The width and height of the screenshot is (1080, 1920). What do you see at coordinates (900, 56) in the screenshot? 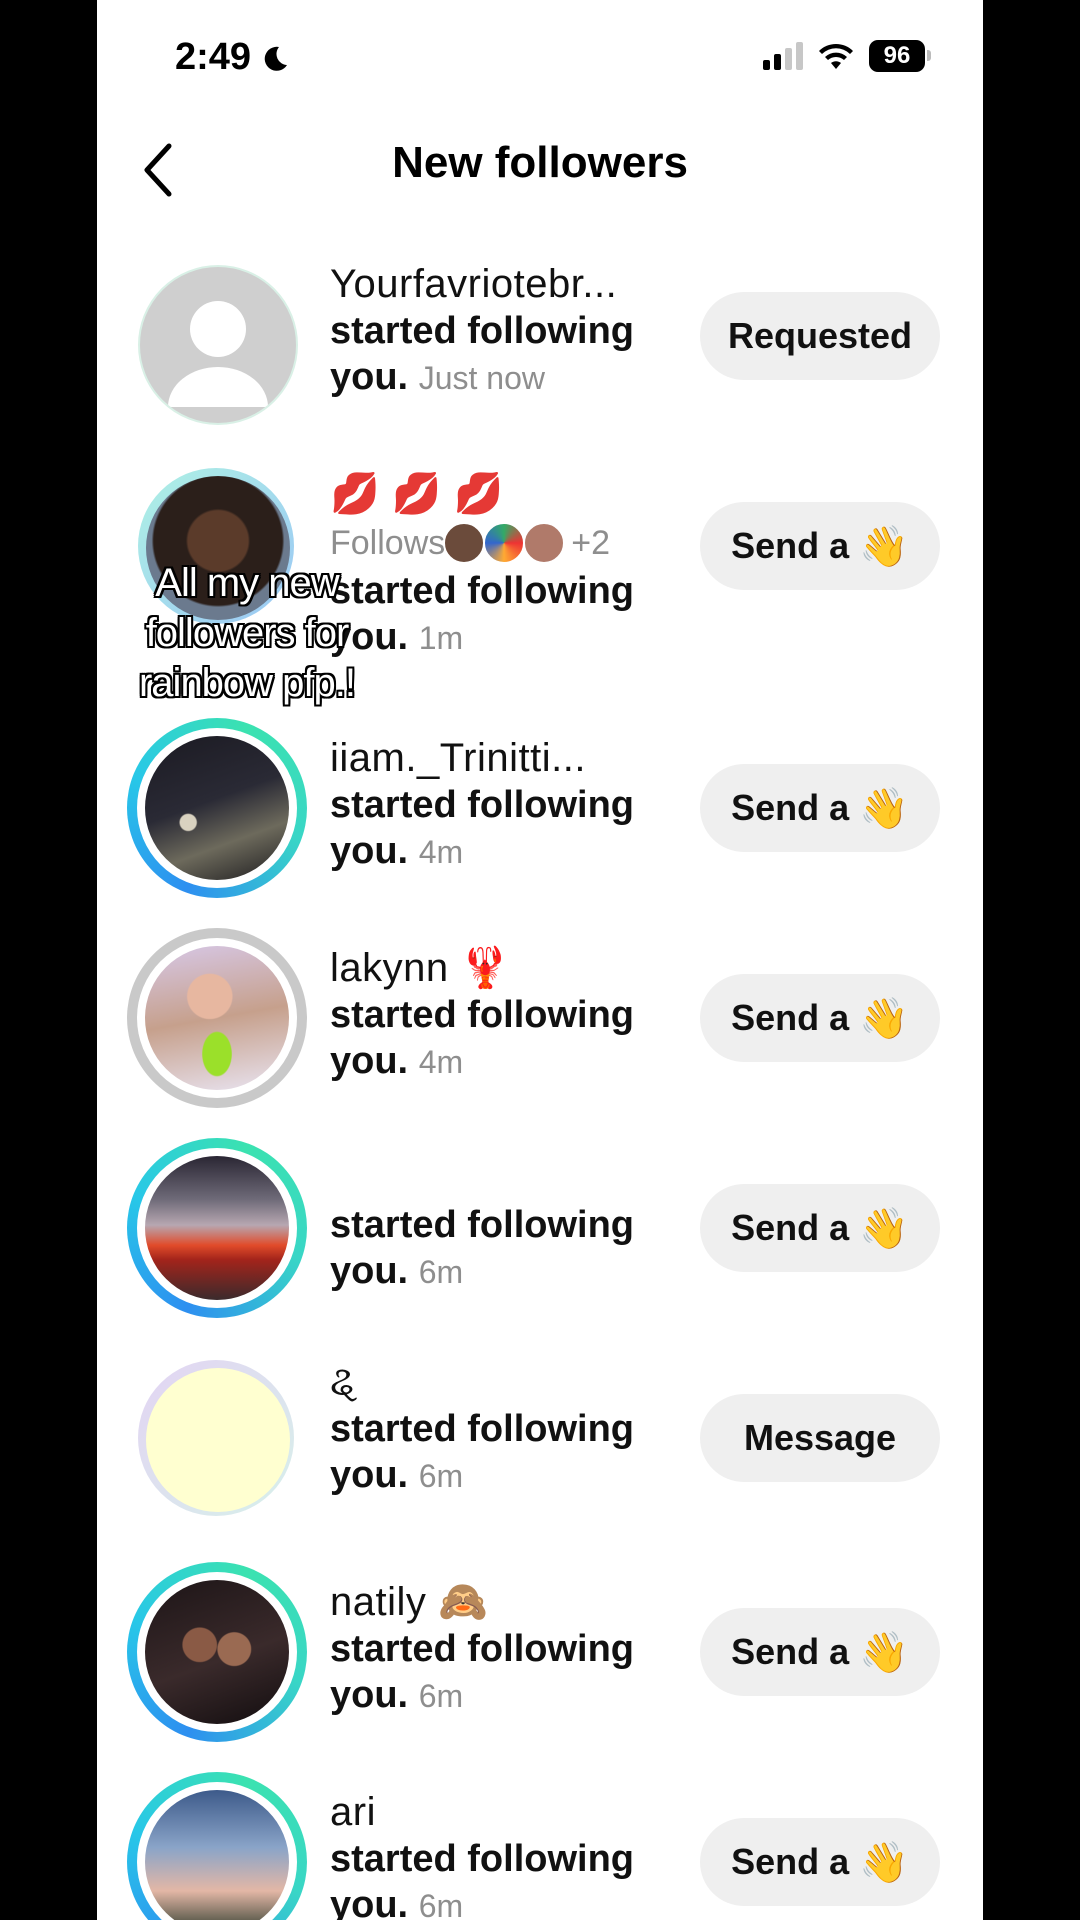
I see `battery-indicator: 96` at bounding box center [900, 56].